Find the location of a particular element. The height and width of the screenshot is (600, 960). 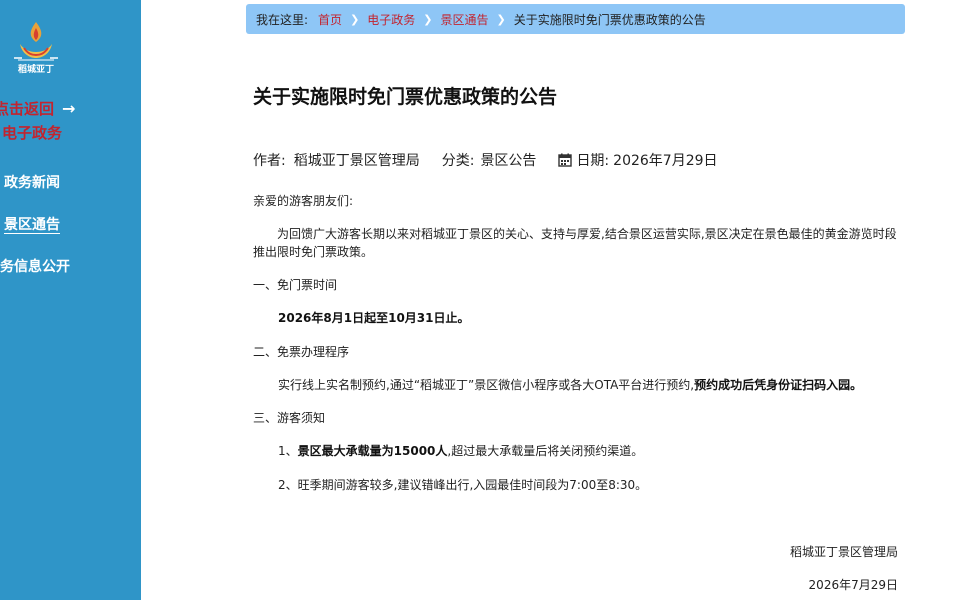

sidebar-item-info-disclosure: 政务信息公开 is located at coordinates (35, 266).